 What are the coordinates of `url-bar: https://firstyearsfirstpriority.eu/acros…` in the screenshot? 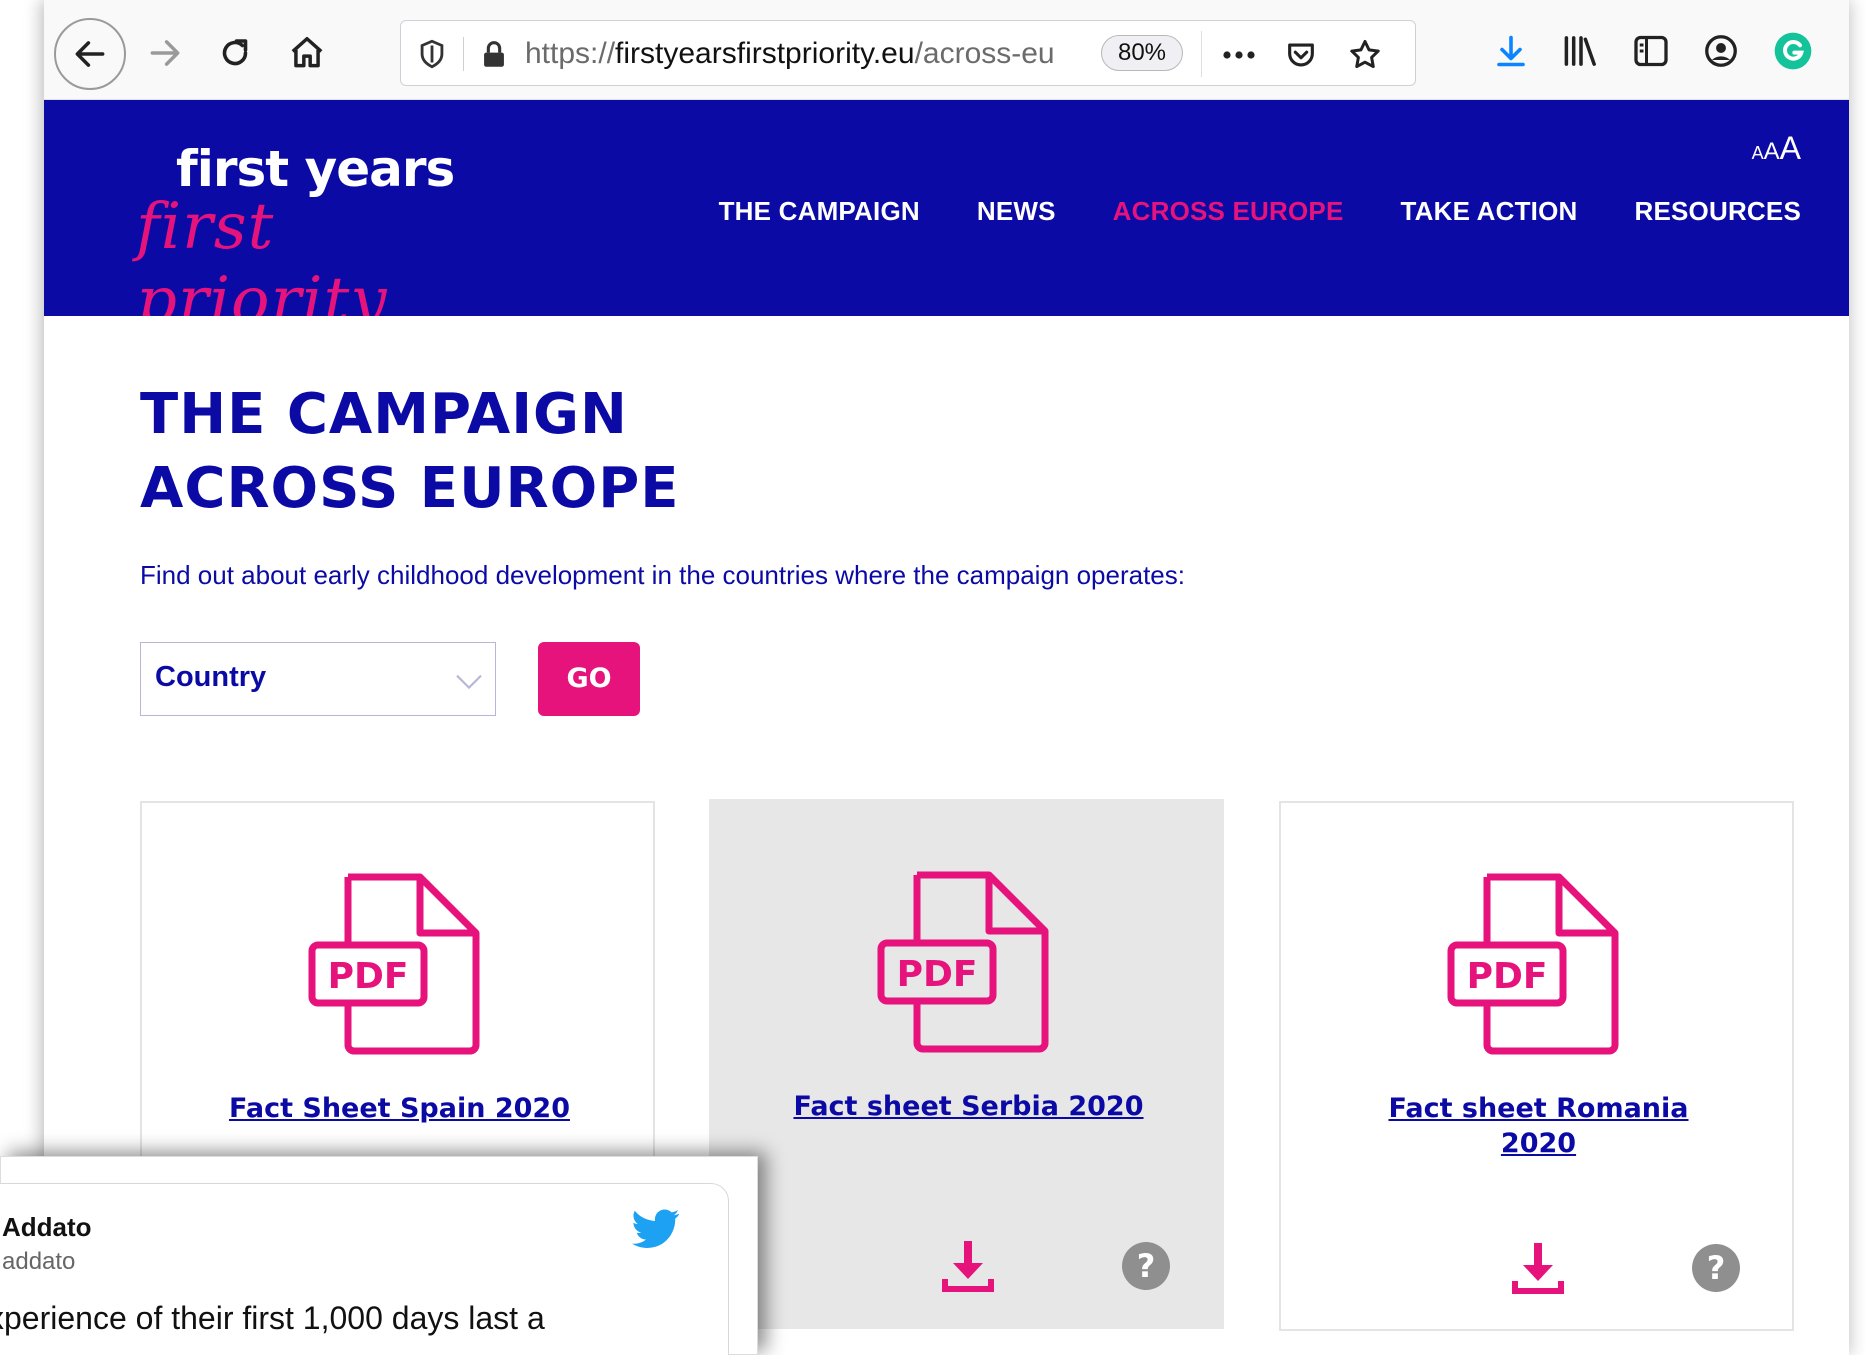 It's located at (908, 53).